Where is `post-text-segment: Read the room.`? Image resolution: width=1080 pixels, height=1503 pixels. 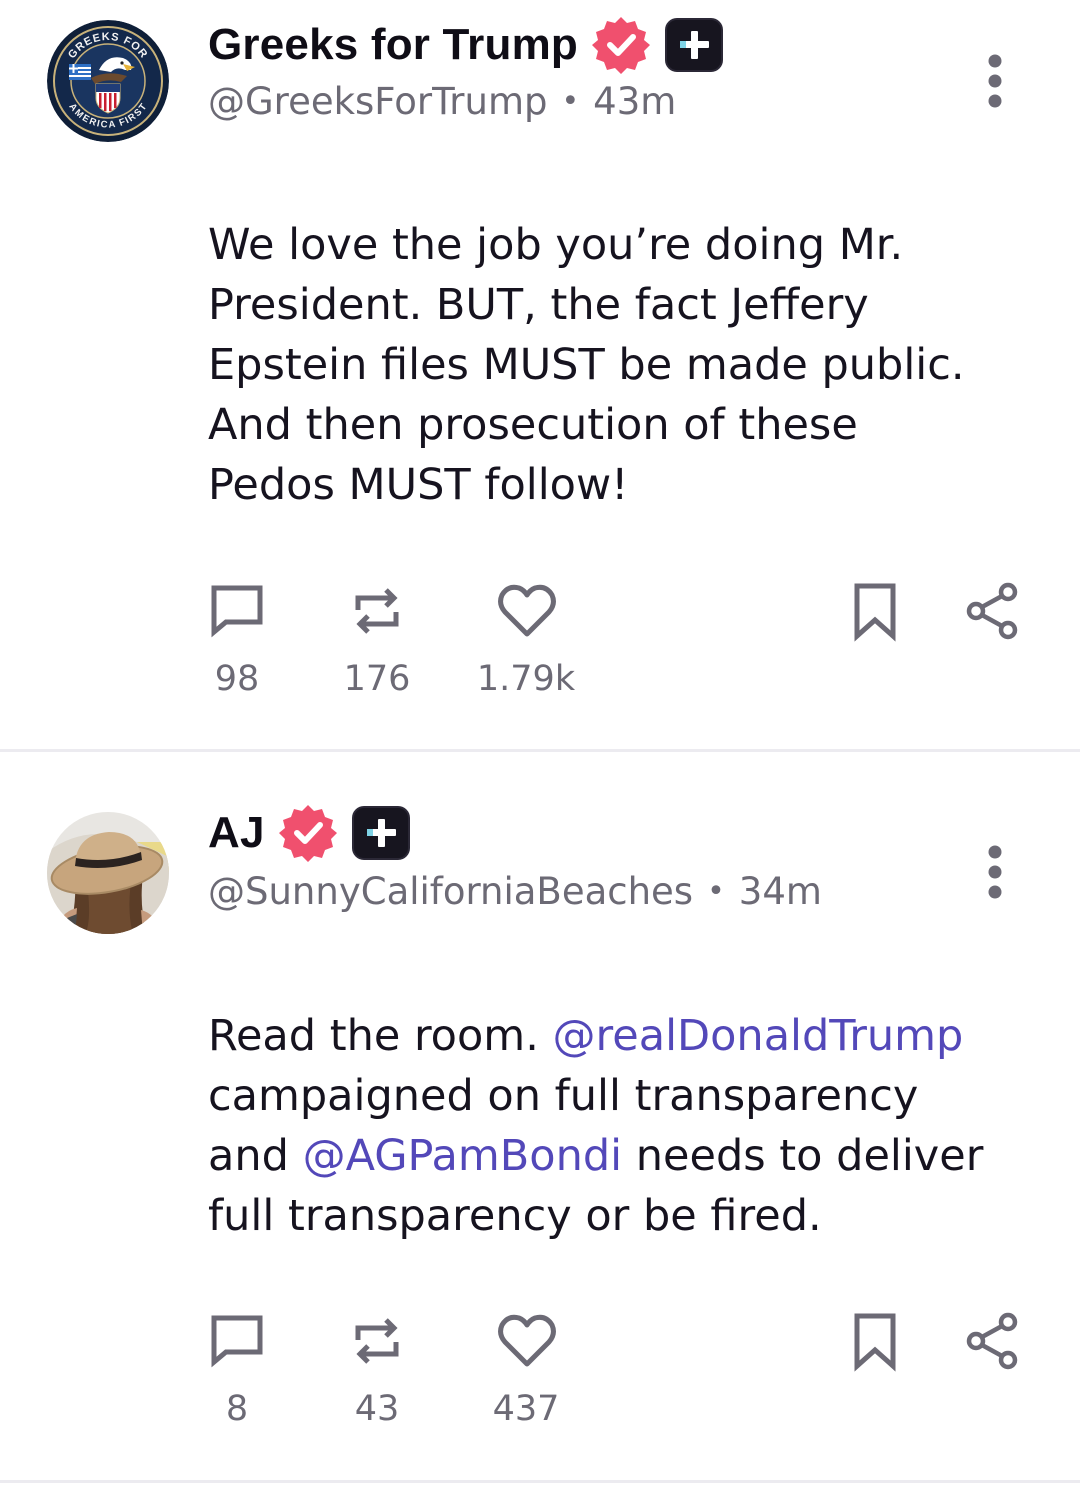 post-text-segment: Read the room. is located at coordinates (380, 1036).